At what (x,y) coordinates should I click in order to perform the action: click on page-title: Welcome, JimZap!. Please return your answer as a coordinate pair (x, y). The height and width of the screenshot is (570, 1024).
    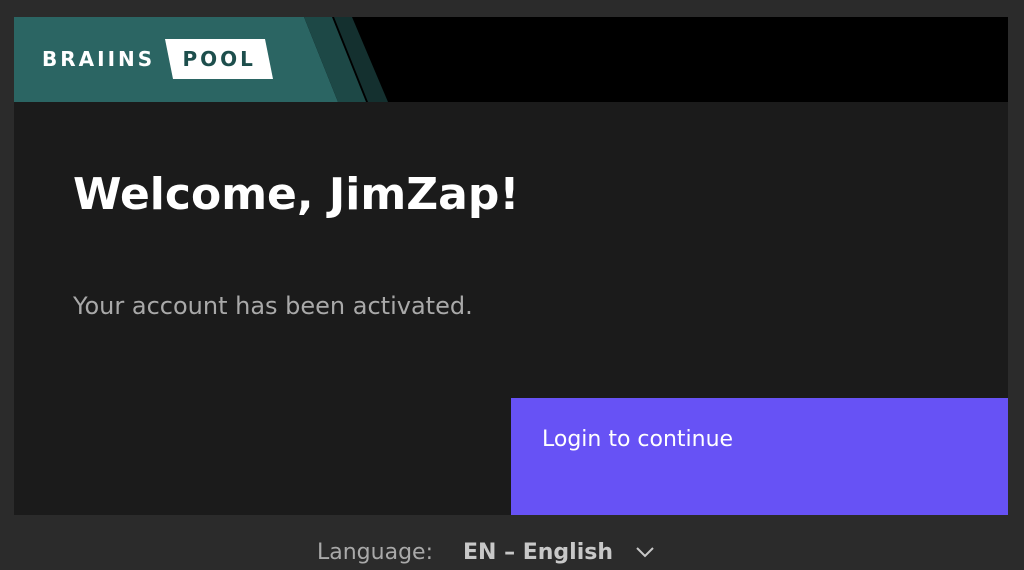
    Looking at the image, I should click on (296, 194).